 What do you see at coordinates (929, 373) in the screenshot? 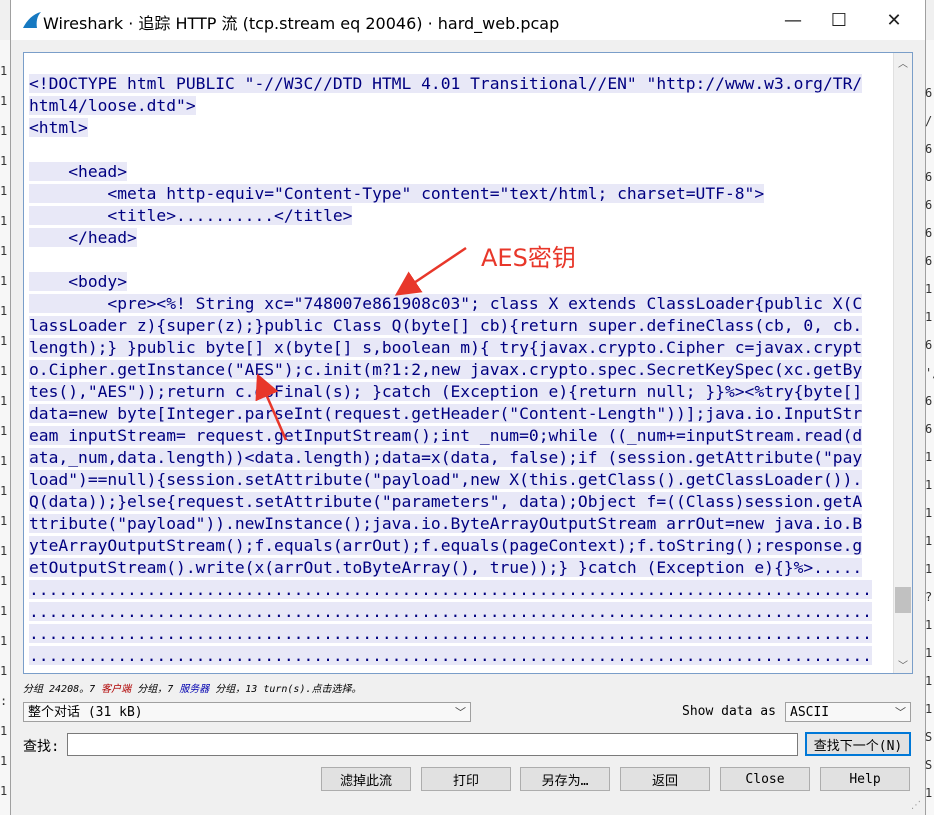
I see `background-glyph: '/` at bounding box center [929, 373].